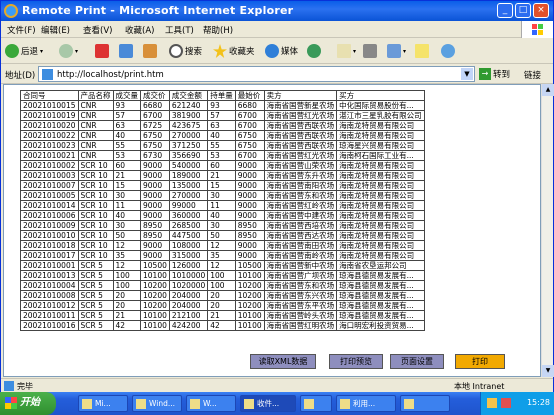 Image resolution: width=554 pixels, height=415 pixels. Describe the element at coordinates (126, 325) in the screenshot. I see `table-cell: 42` at that location.